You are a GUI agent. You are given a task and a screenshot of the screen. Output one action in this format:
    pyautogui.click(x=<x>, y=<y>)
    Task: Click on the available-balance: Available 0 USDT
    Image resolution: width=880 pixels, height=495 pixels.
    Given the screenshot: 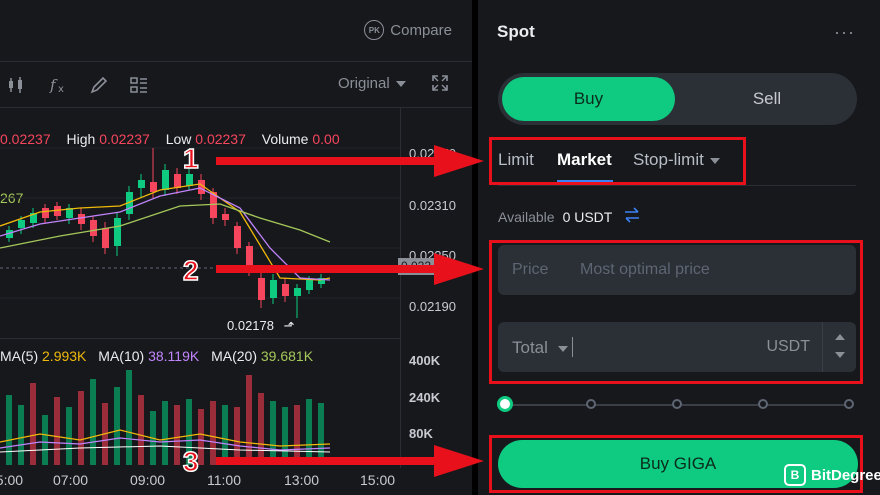 What is the action you would take?
    pyautogui.click(x=555, y=217)
    